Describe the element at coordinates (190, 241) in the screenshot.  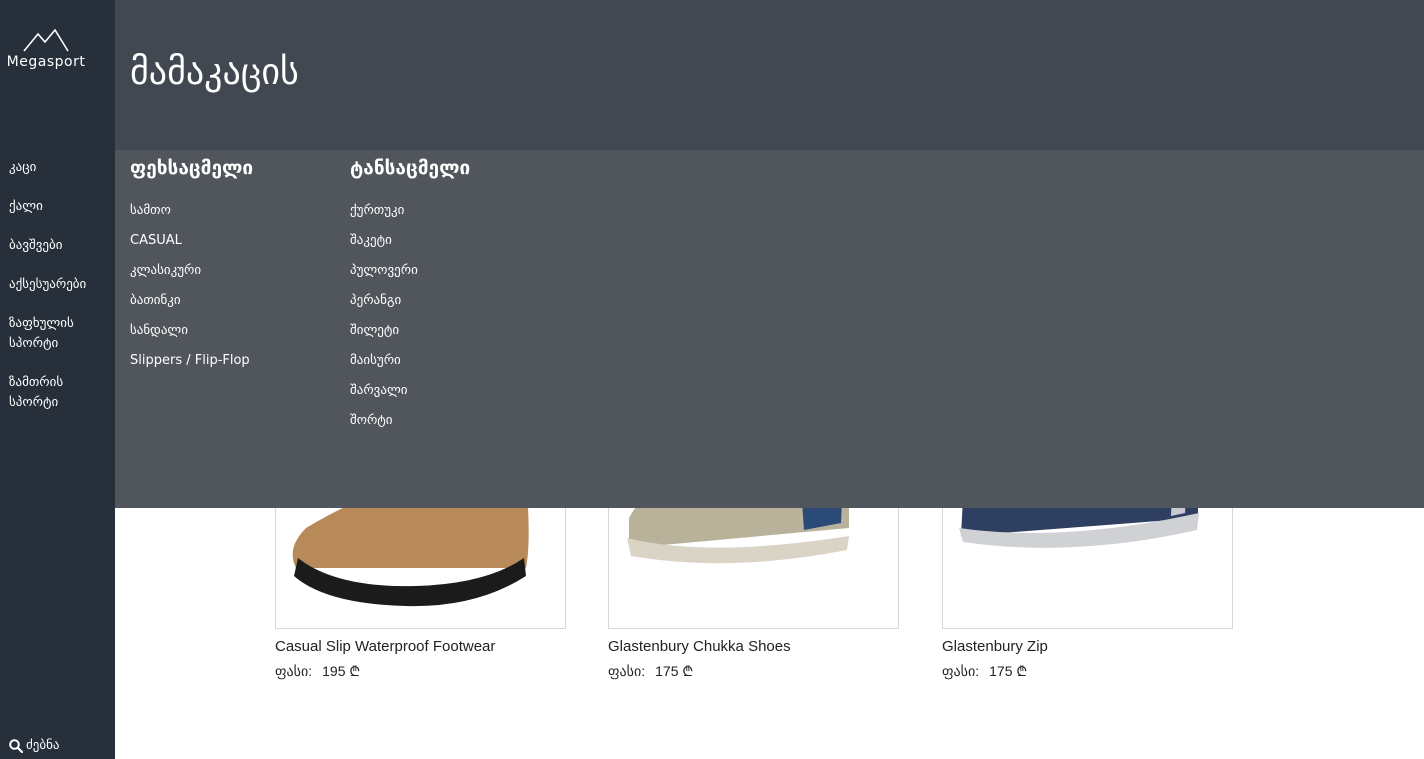
I see `menu-item: CASUAL` at that location.